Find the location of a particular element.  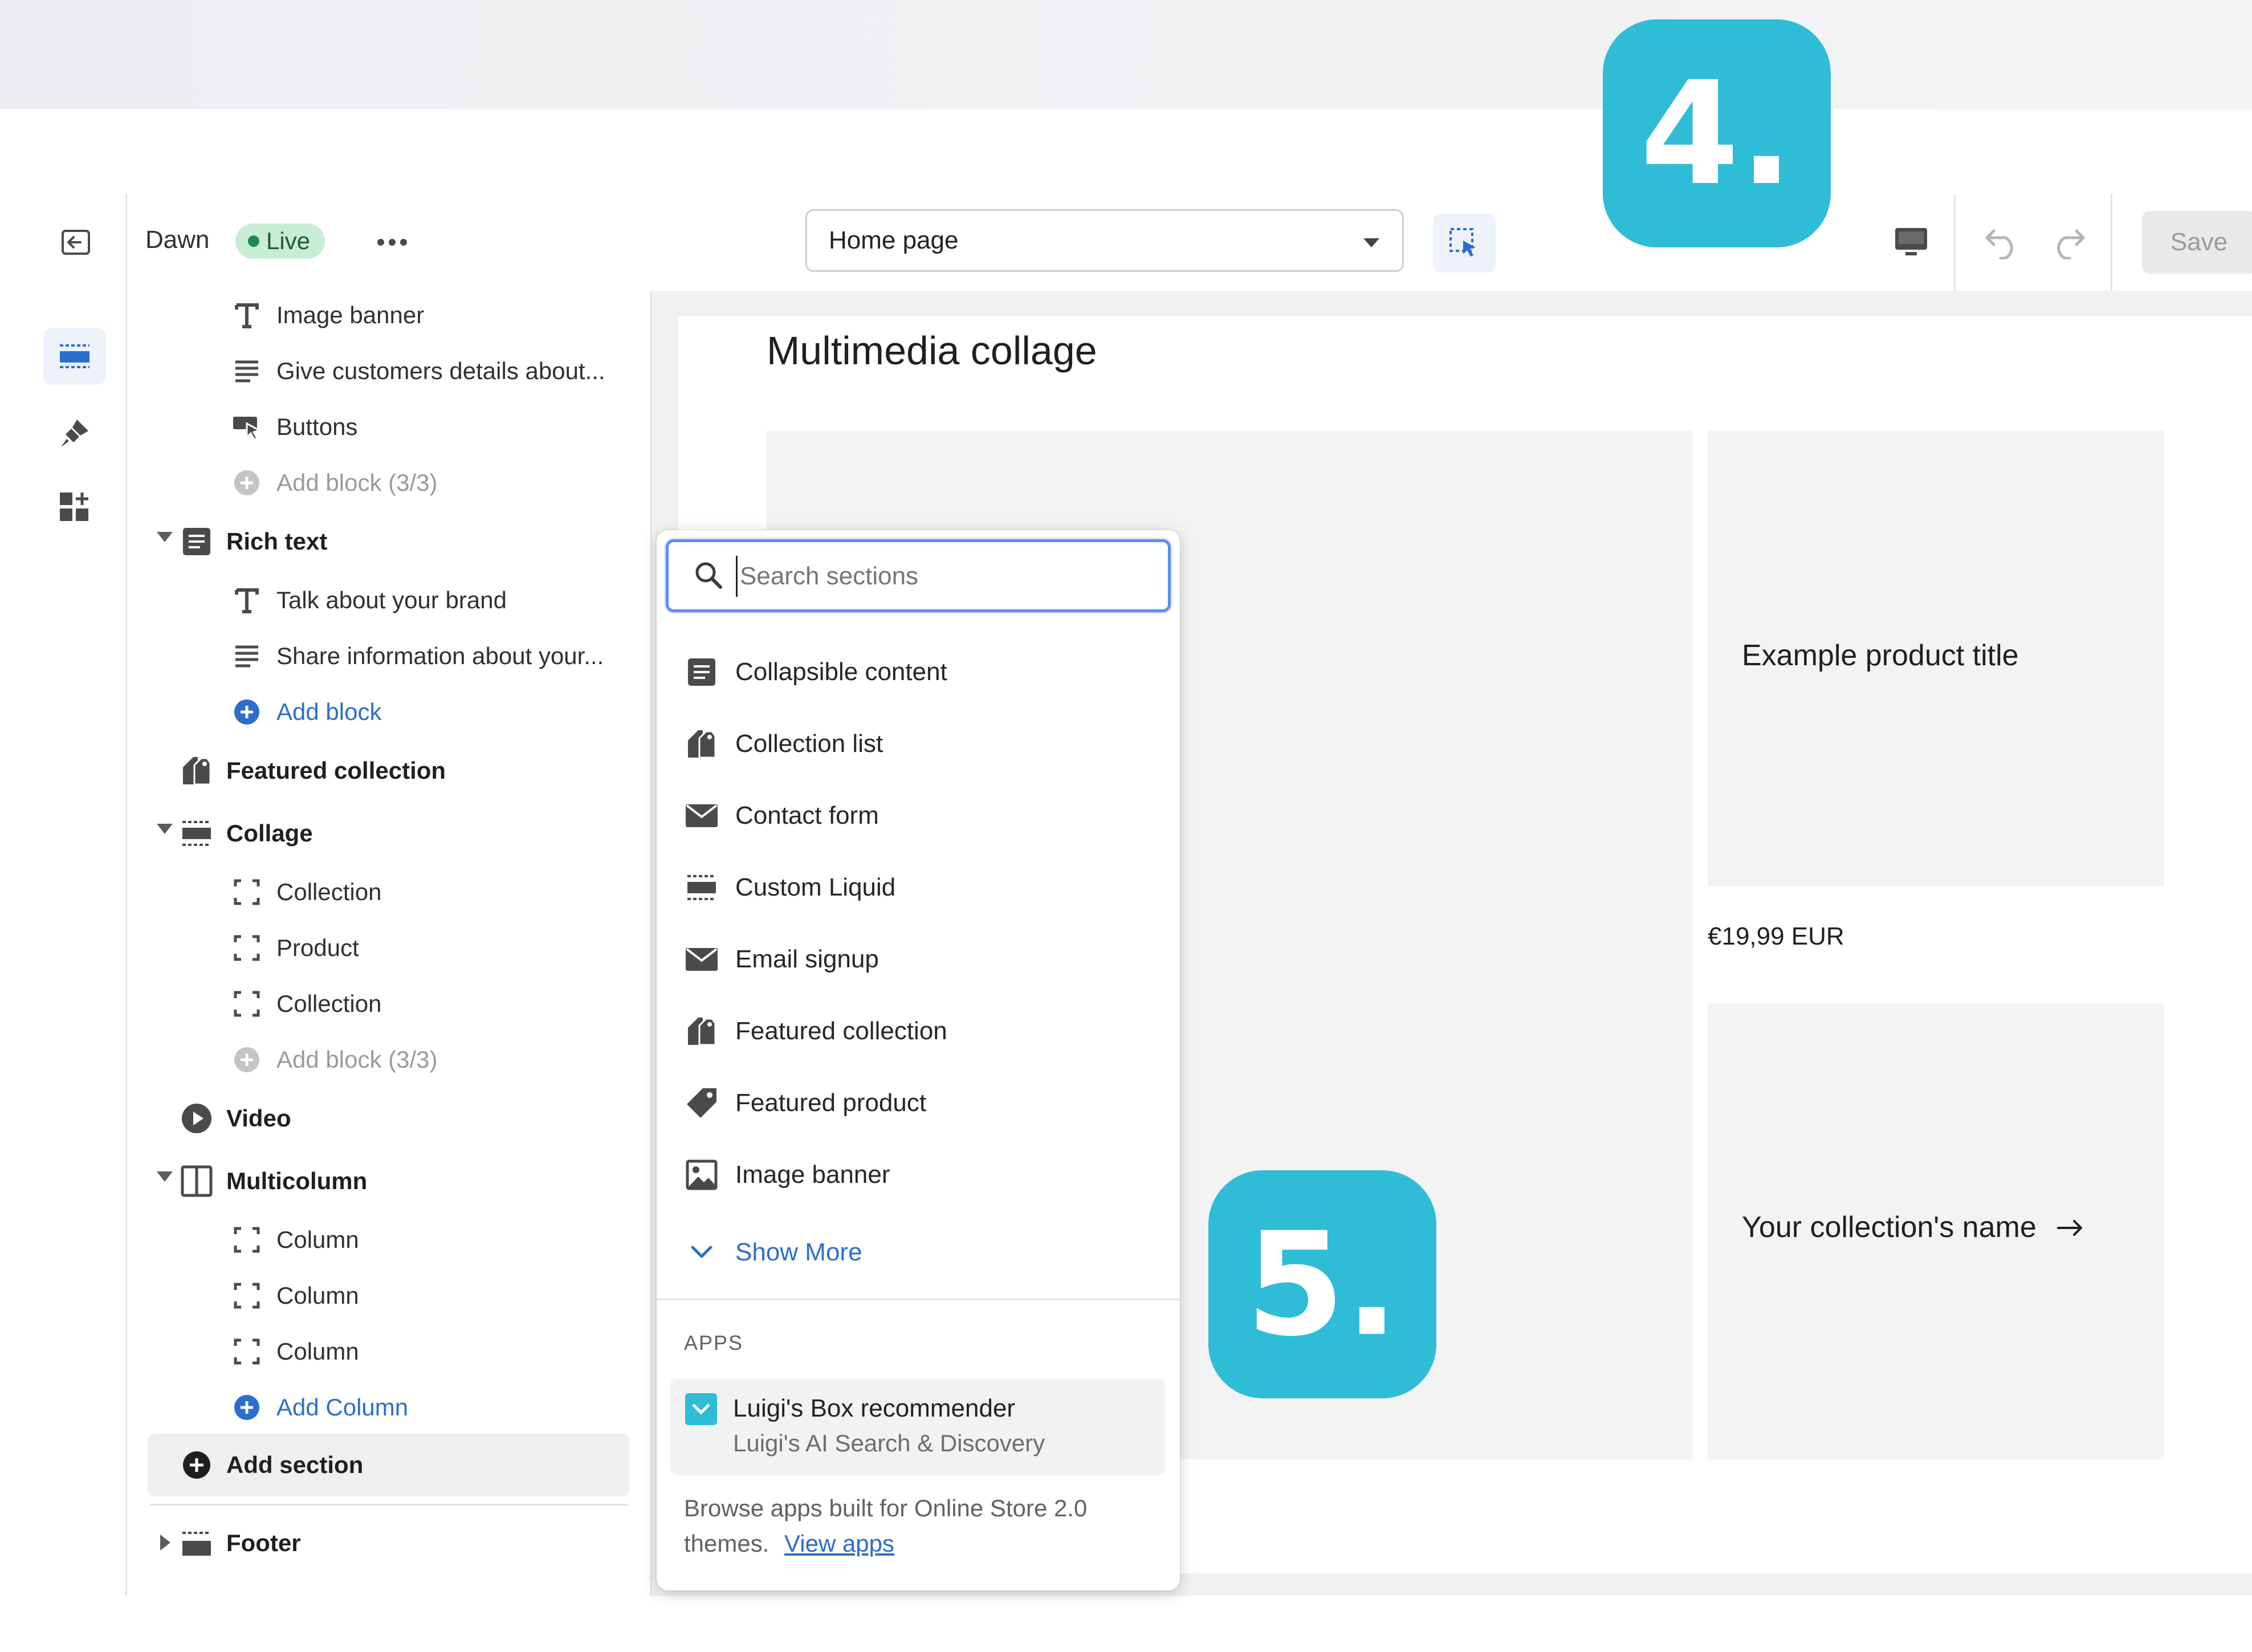

sidebar-item-label: Footer is located at coordinates (263, 1542).